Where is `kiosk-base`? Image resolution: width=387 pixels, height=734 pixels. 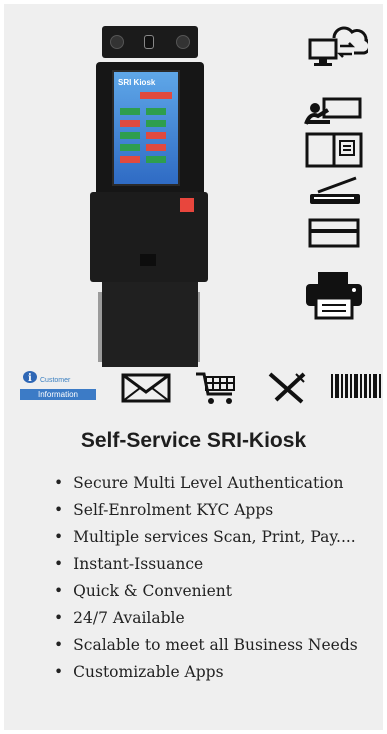
kiosk-base is located at coordinates (150, 324).